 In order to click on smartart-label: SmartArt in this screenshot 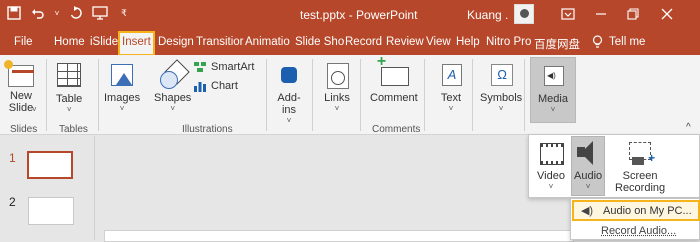, I will do `click(233, 67)`.